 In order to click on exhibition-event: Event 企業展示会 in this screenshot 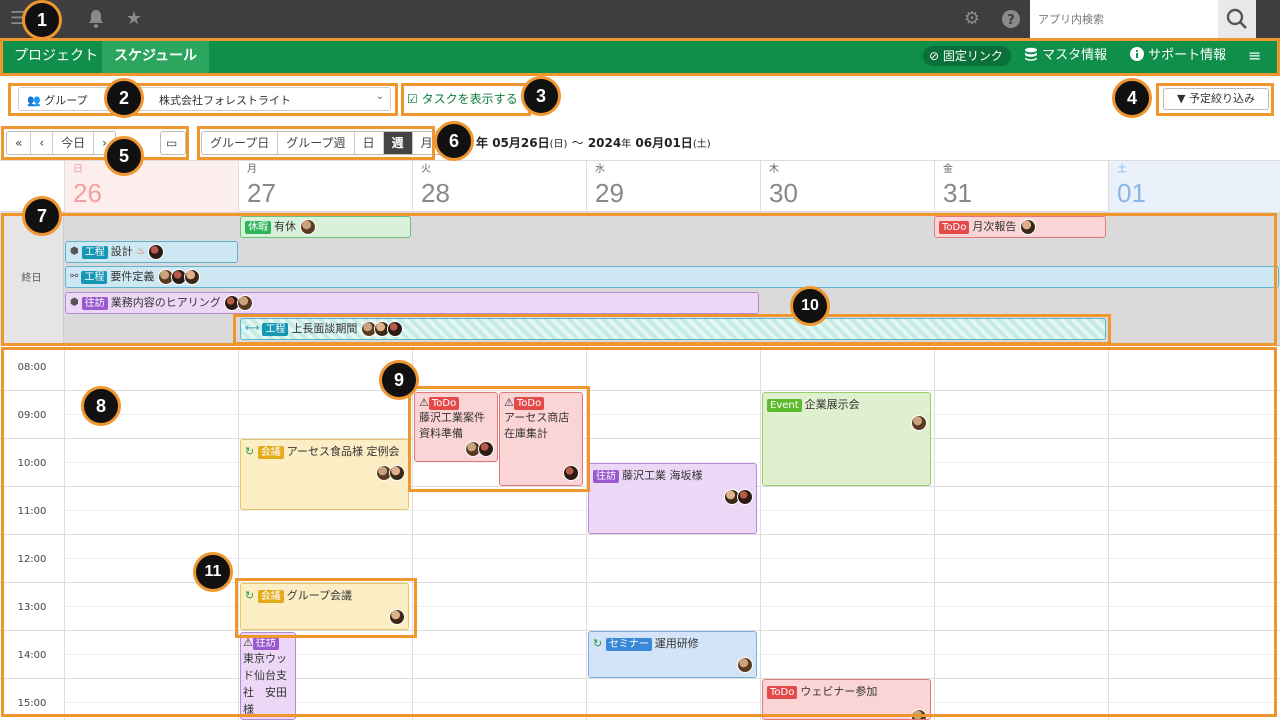, I will do `click(846, 439)`.